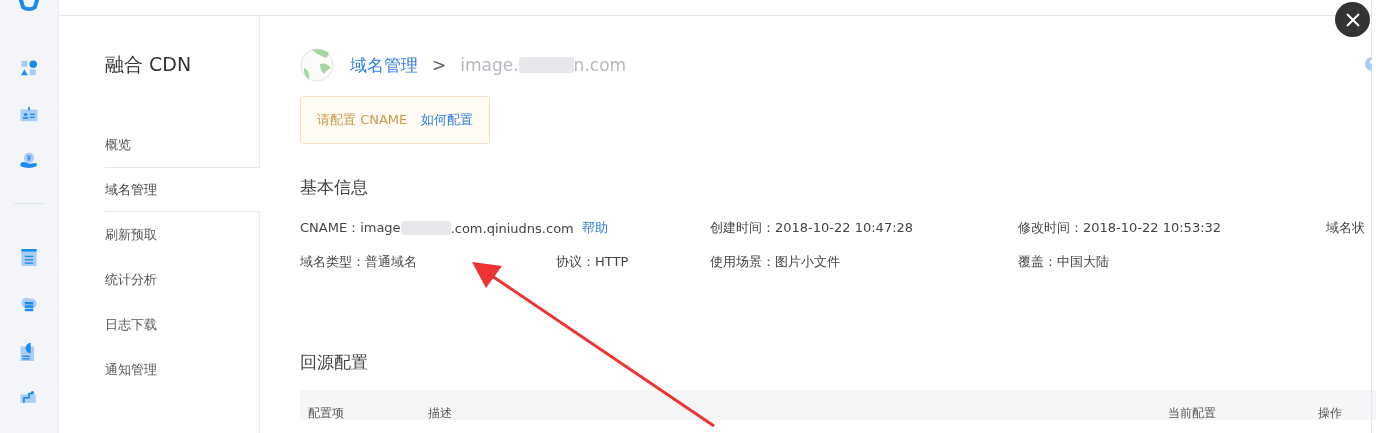  What do you see at coordinates (1368, 64) in the screenshot?
I see `user-icon` at bounding box center [1368, 64].